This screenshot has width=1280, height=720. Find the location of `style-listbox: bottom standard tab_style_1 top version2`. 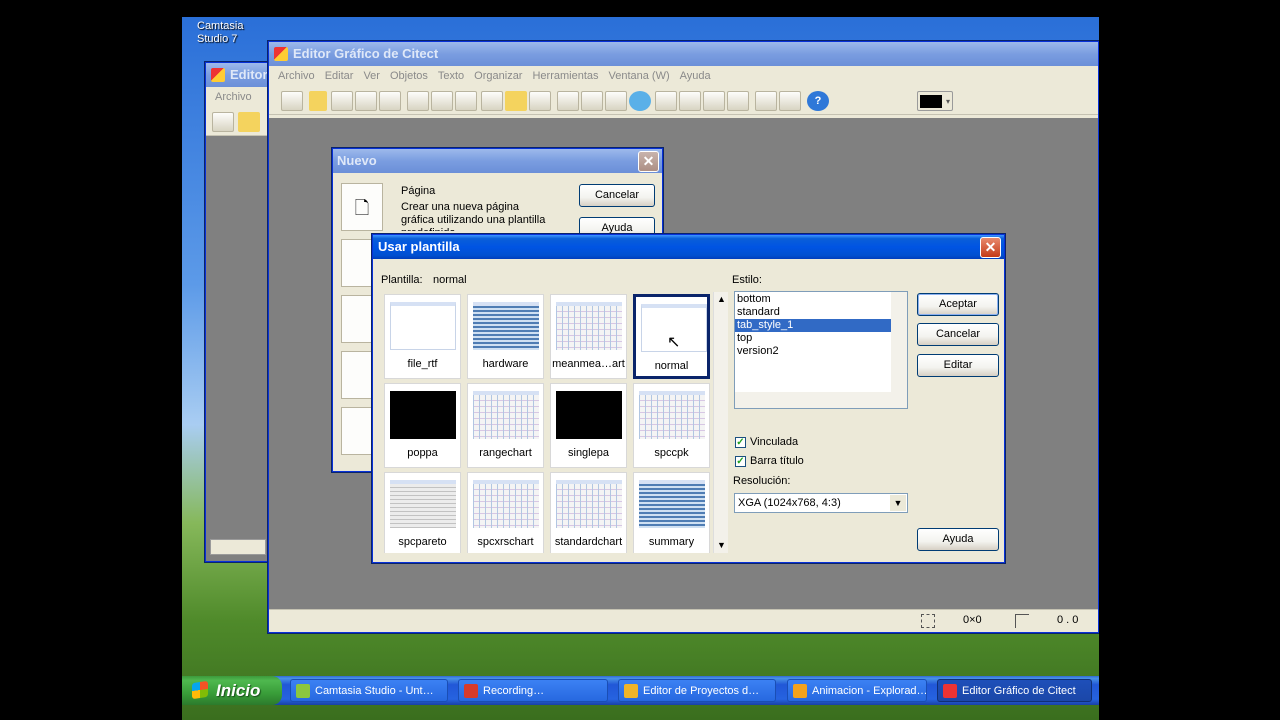

style-listbox: bottom standard tab_style_1 top version2 is located at coordinates (821, 350).